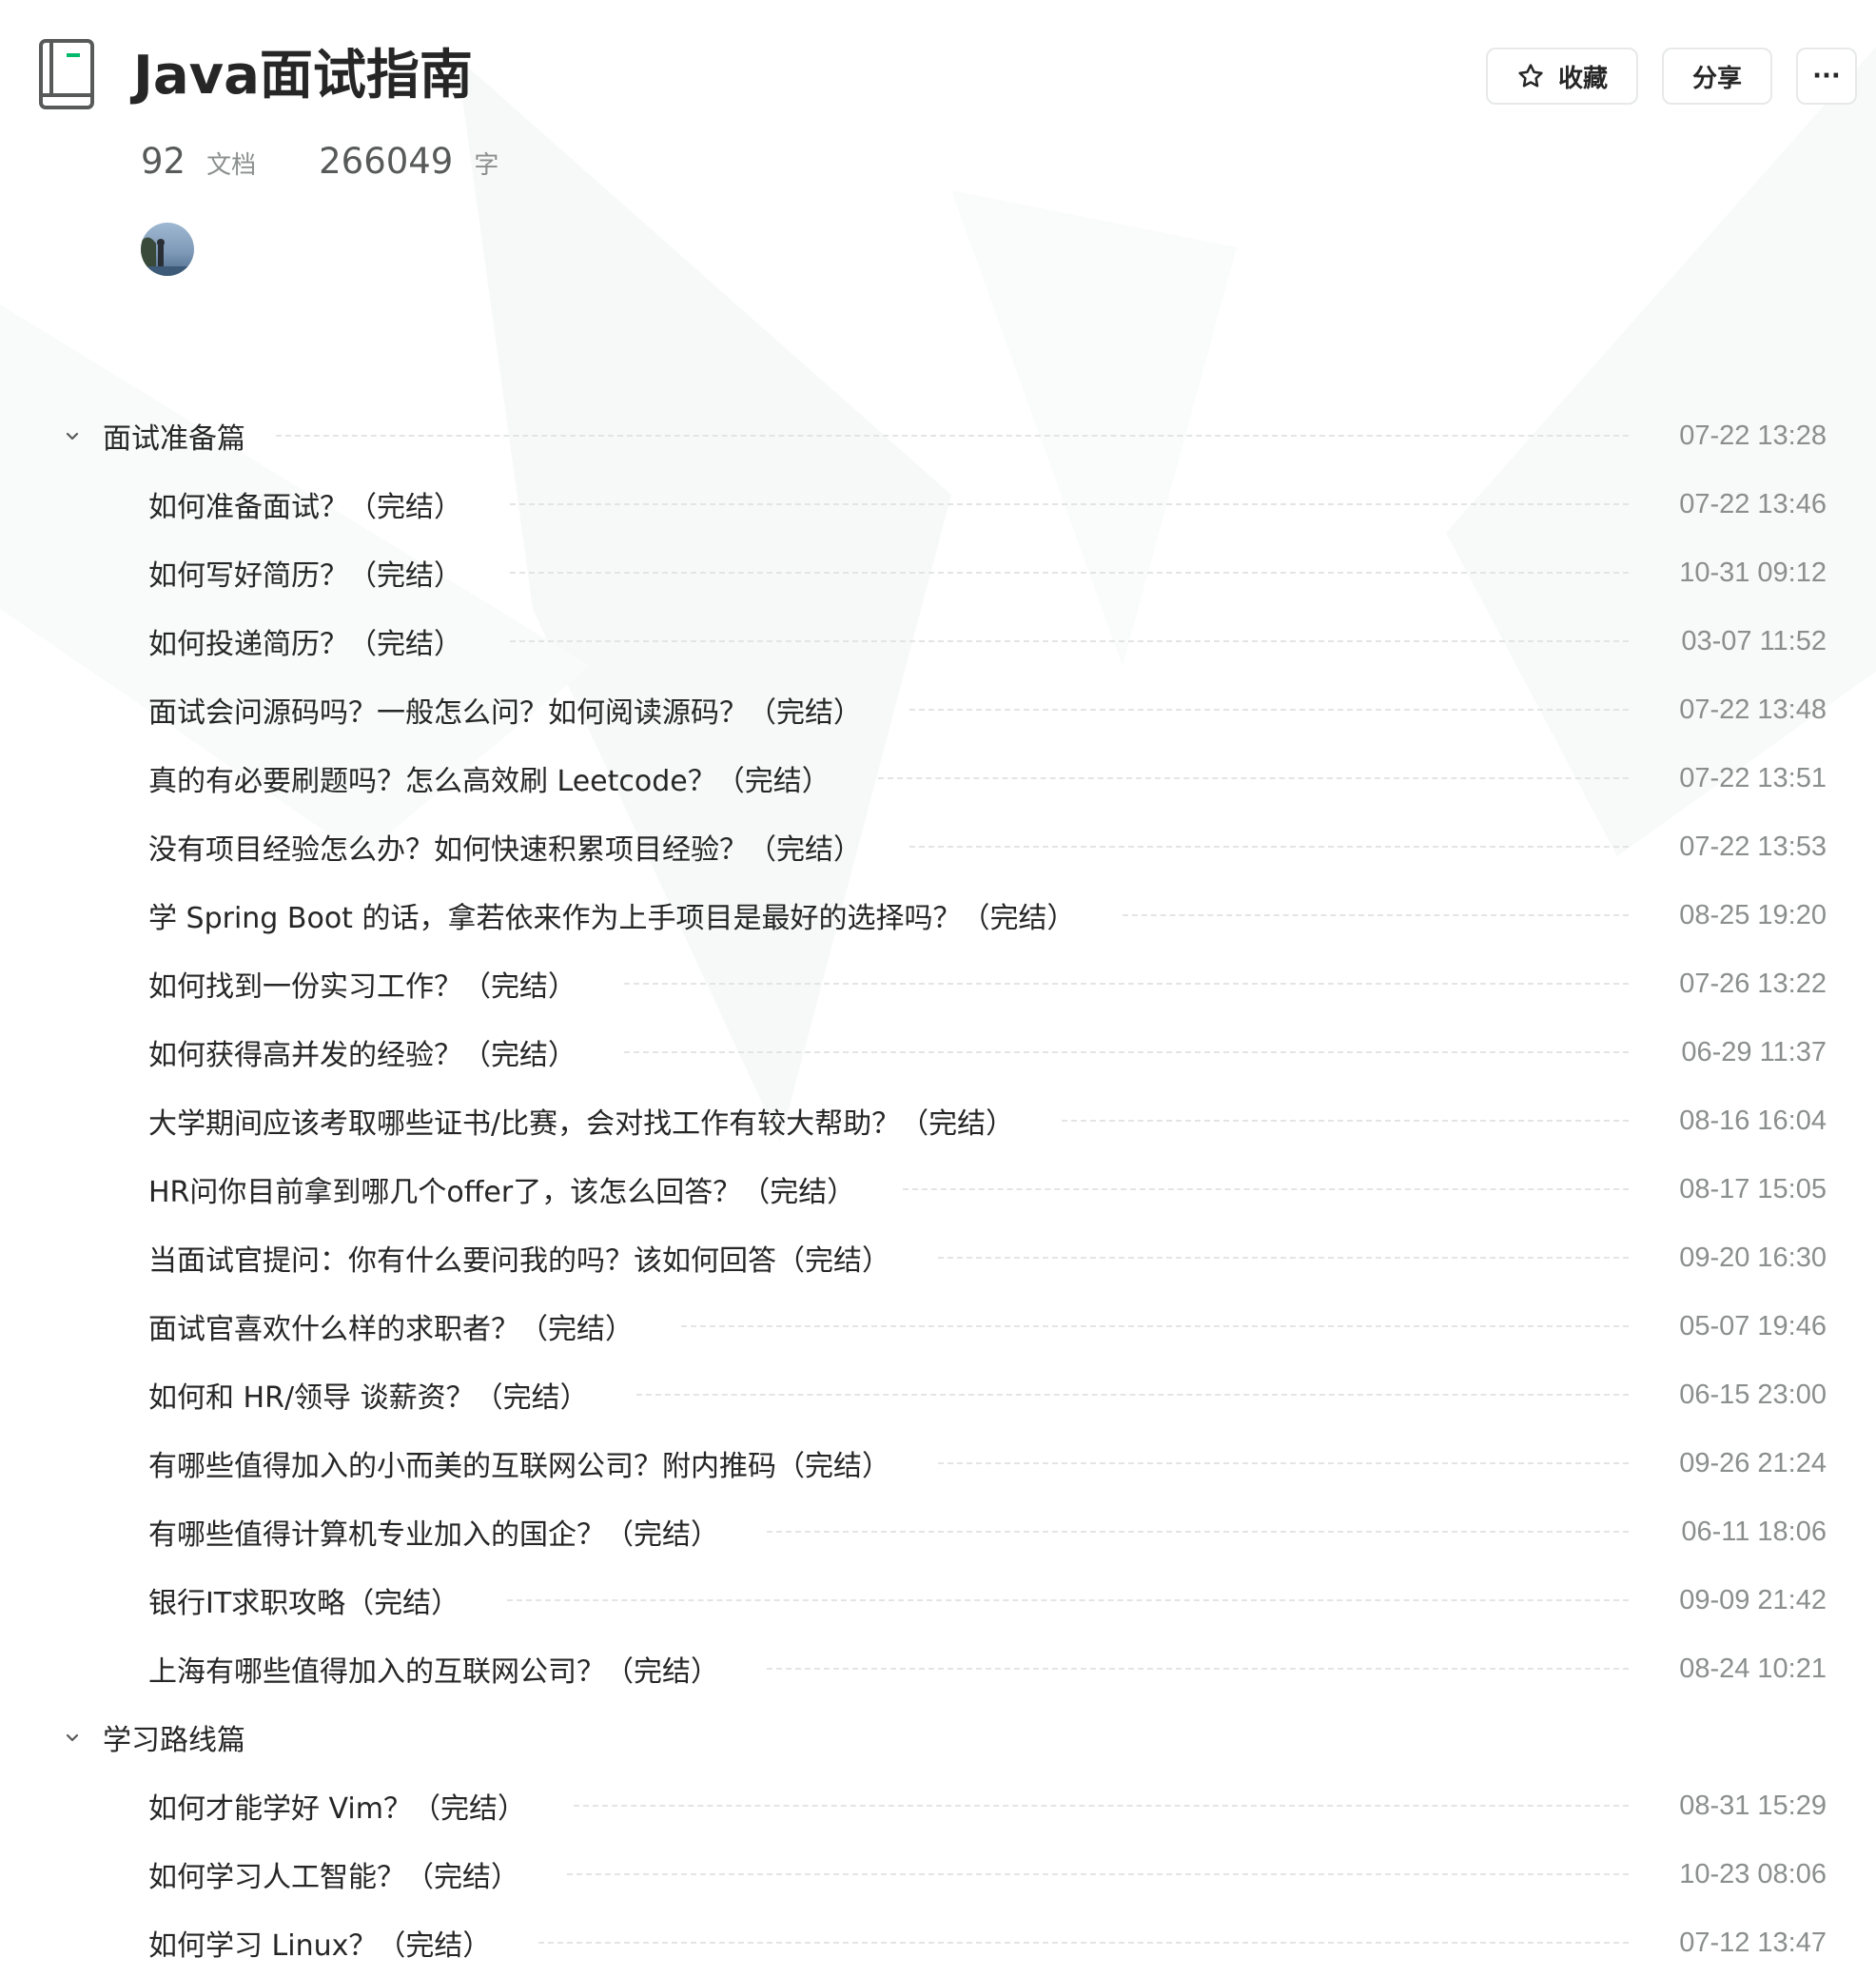 The width and height of the screenshot is (1876, 1977). What do you see at coordinates (1753, 777) in the screenshot?
I see `updated-time: 07-22 13:51` at bounding box center [1753, 777].